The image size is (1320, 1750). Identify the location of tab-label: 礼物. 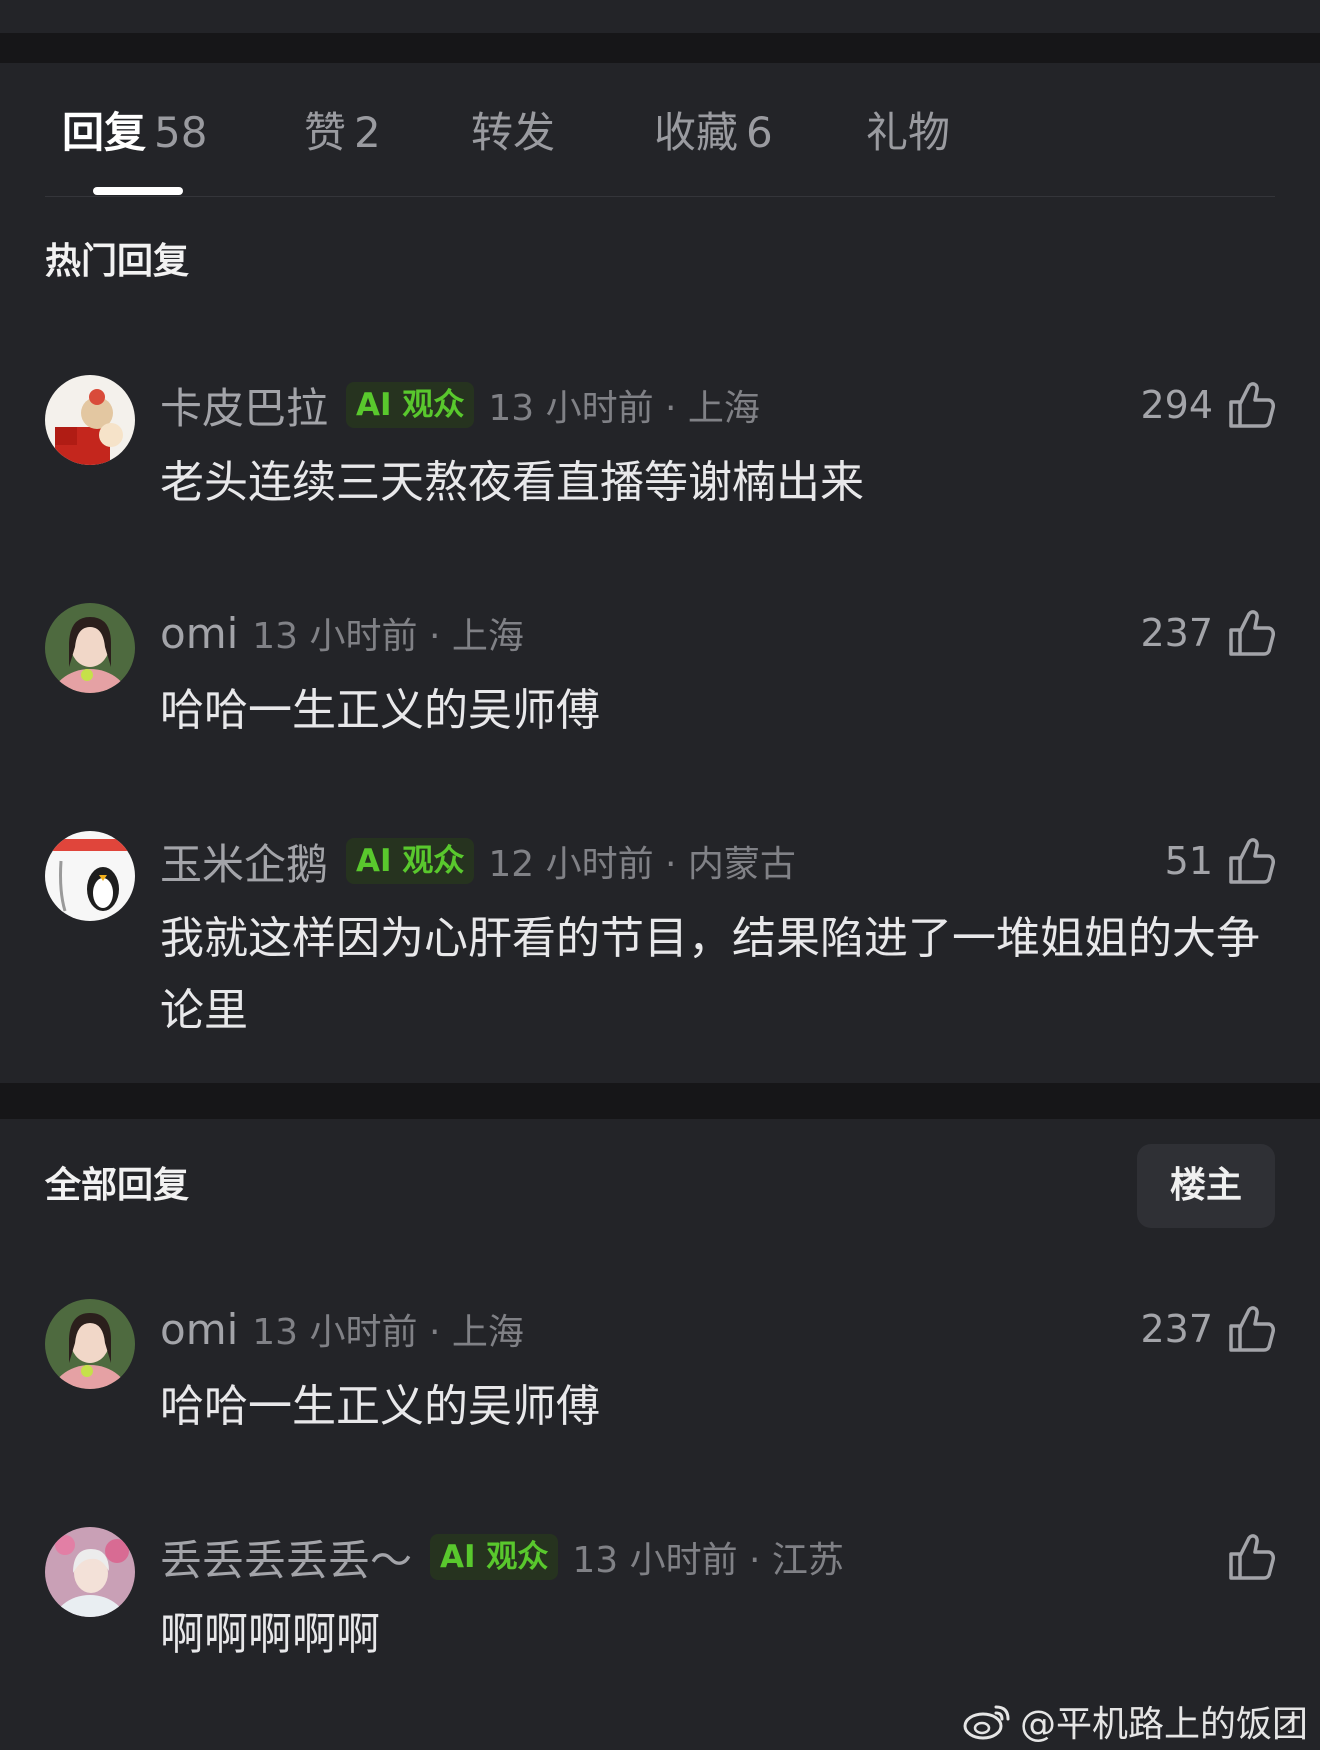
(908, 132).